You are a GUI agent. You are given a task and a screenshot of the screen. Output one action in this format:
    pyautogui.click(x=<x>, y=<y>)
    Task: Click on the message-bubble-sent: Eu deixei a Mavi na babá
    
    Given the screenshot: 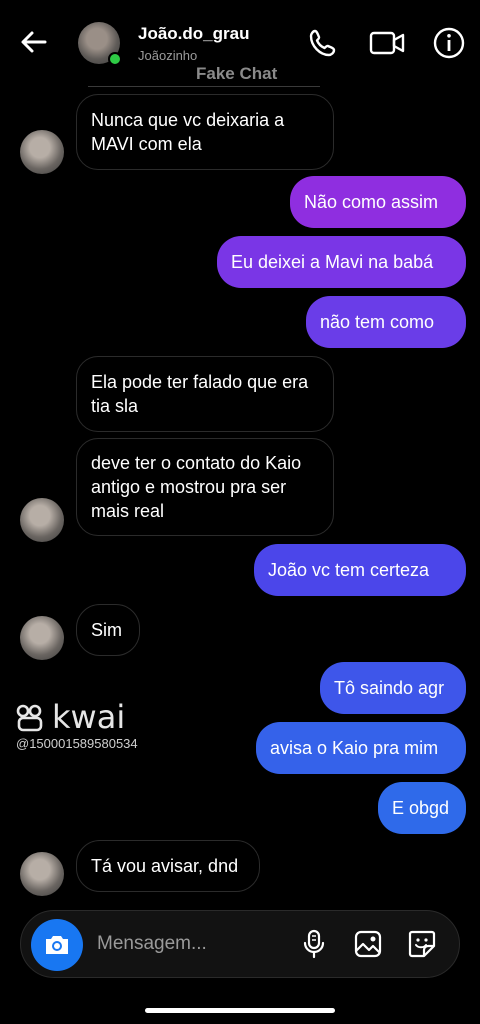 What is the action you would take?
    pyautogui.click(x=341, y=262)
    